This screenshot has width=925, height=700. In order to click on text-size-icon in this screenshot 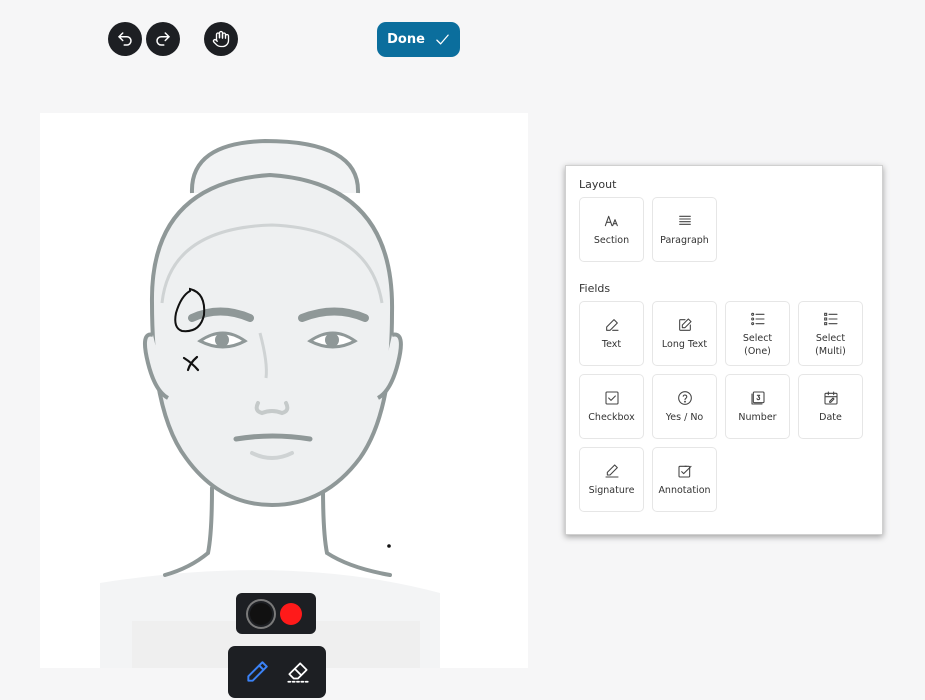, I will do `click(612, 221)`.